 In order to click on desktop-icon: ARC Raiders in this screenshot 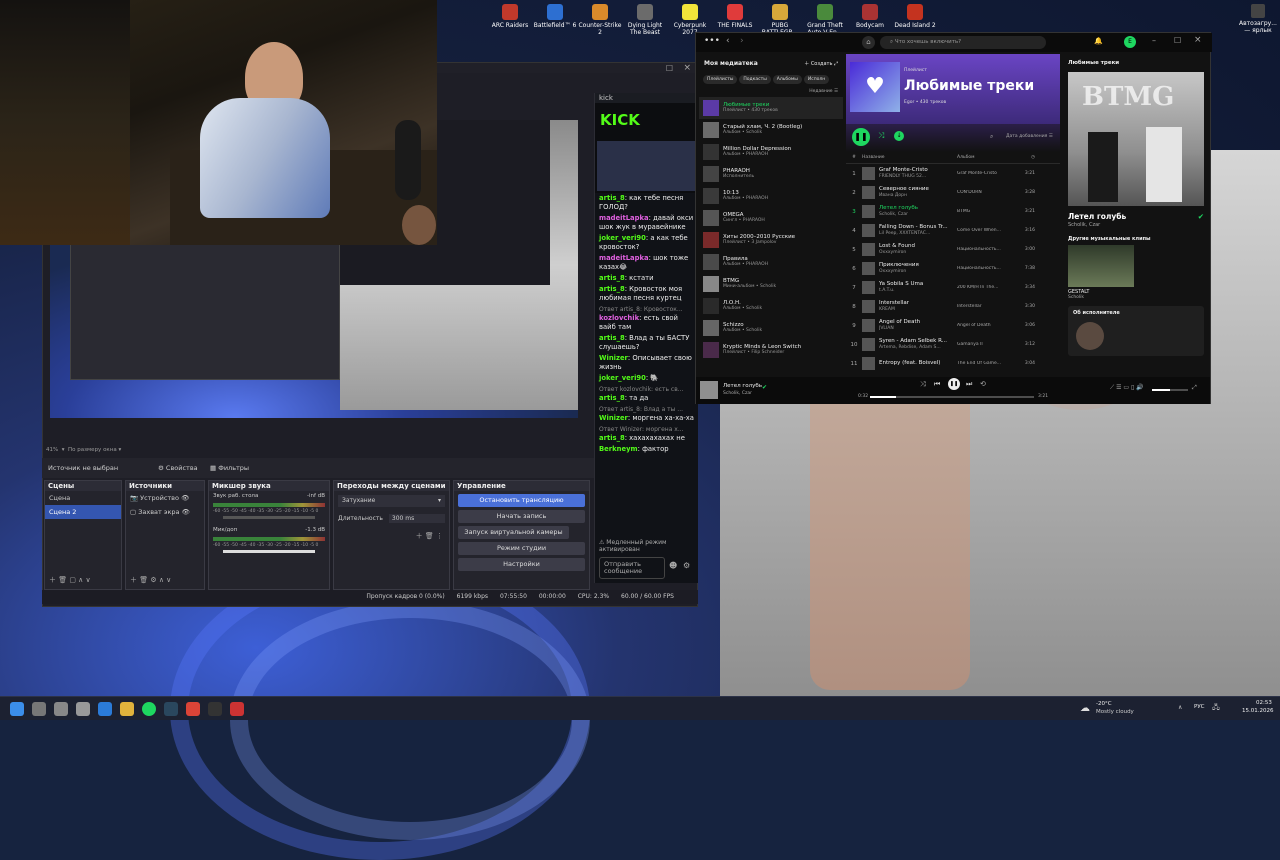, I will do `click(510, 16)`.